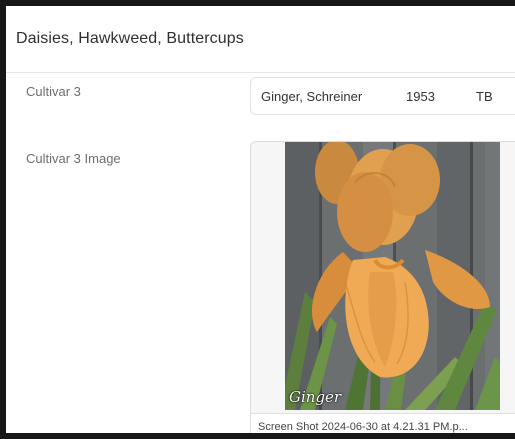 The width and height of the screenshot is (515, 439). What do you see at coordinates (130, 38) in the screenshot?
I see `section-title: Daisies, Hawkweed, Buttercups` at bounding box center [130, 38].